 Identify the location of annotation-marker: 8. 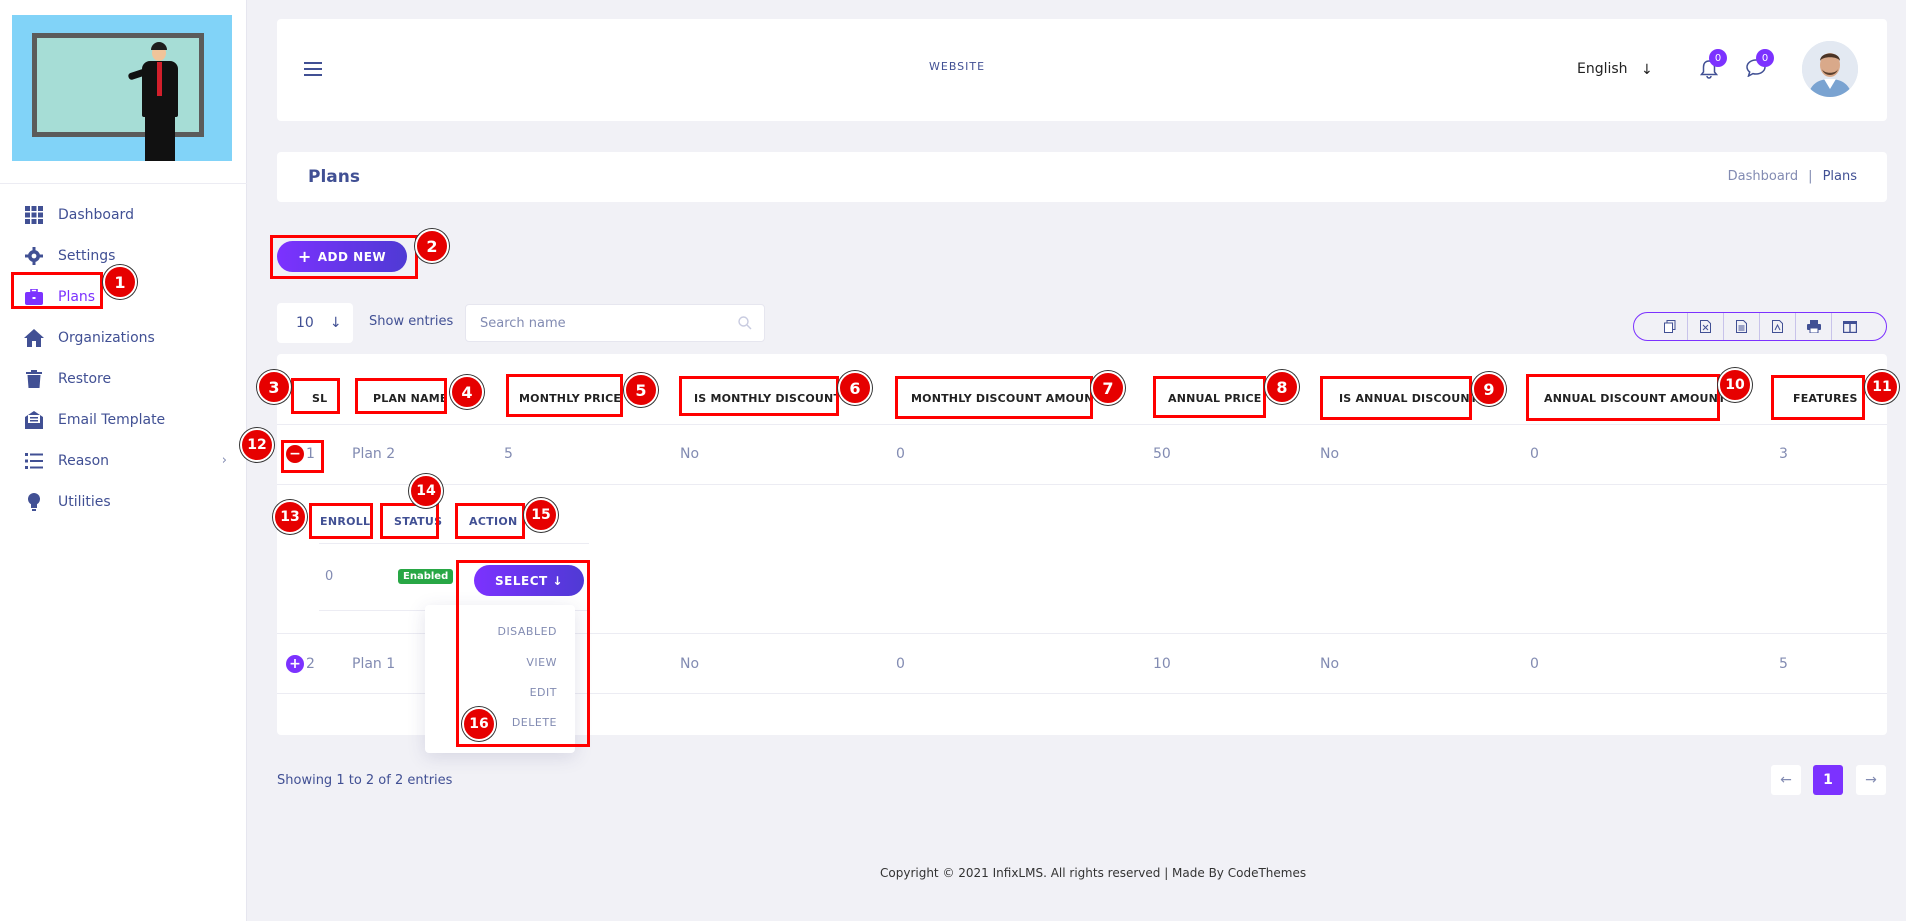
(1282, 387).